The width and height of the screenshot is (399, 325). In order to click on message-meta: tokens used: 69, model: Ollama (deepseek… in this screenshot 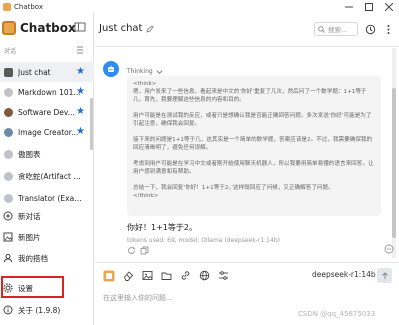, I will do `click(203, 240)`.